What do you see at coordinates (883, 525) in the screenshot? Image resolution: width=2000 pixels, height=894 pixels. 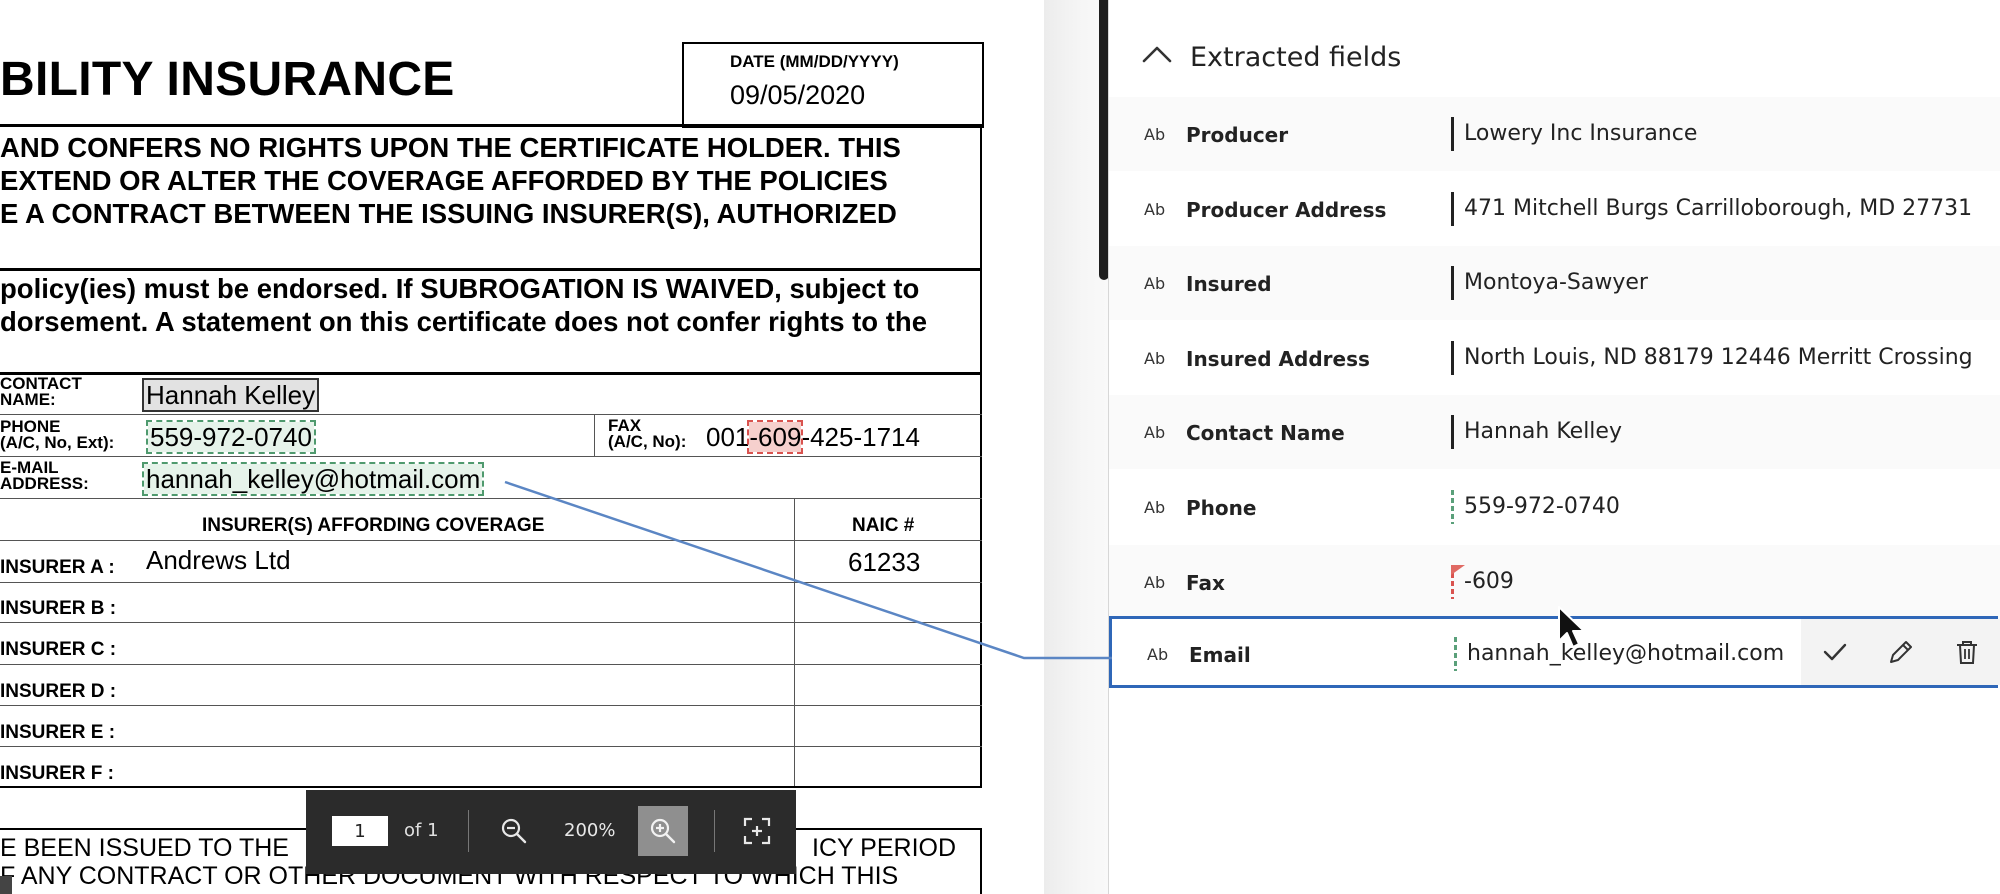 I see `naic-header: NAIC #` at bounding box center [883, 525].